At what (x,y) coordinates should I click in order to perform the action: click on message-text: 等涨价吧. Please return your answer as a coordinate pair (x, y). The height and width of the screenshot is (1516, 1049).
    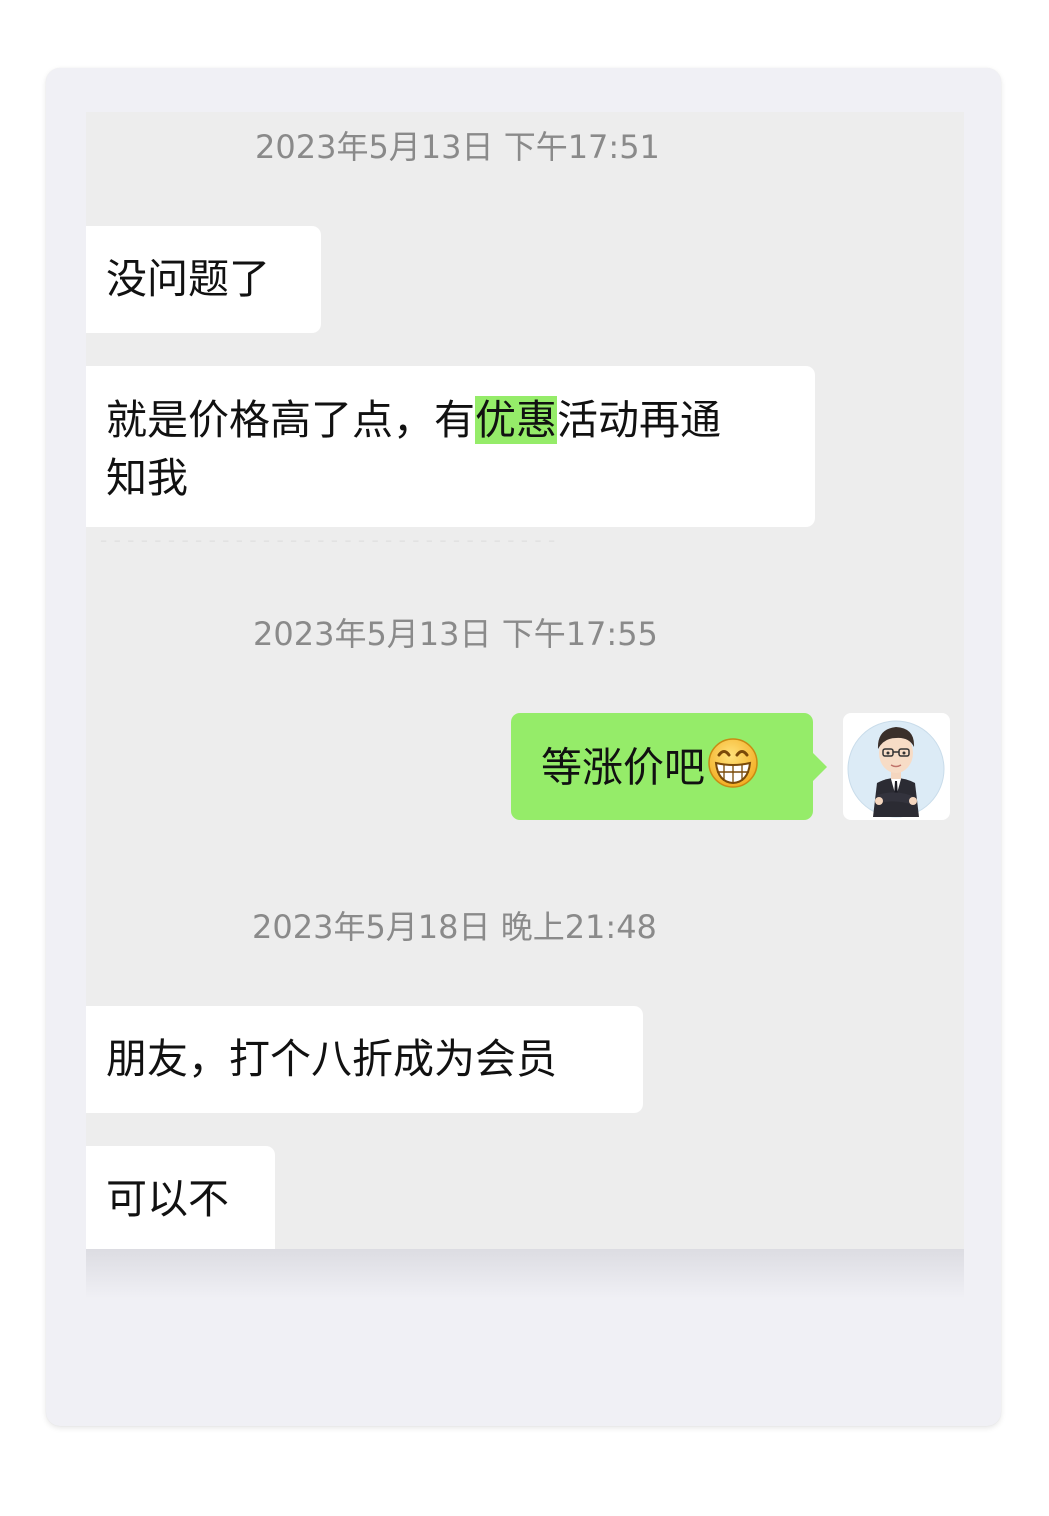
    Looking at the image, I should click on (623, 767).